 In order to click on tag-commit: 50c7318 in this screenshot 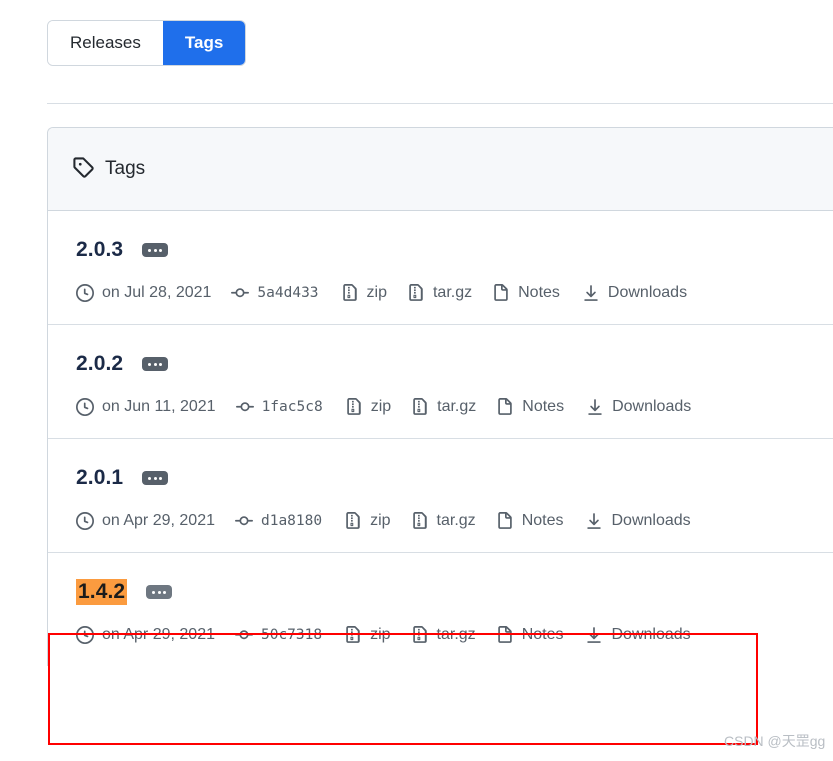, I will do `click(278, 635)`.